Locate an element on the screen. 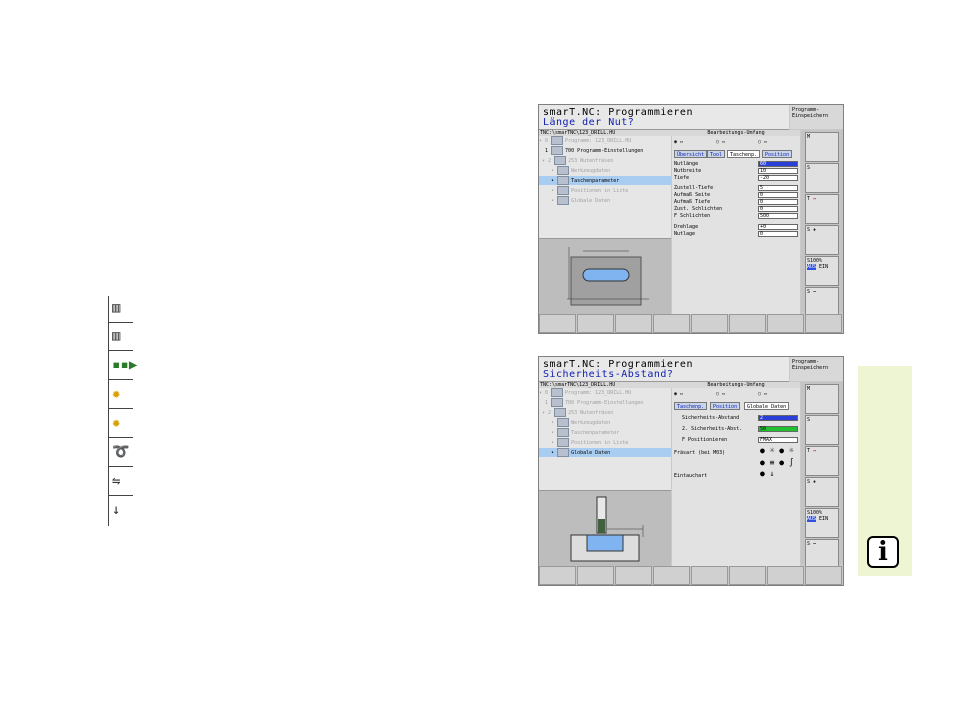 Image resolution: width=954 pixels, height=704 pixels. field-row: F Positionieren FMAX is located at coordinates (737, 440).